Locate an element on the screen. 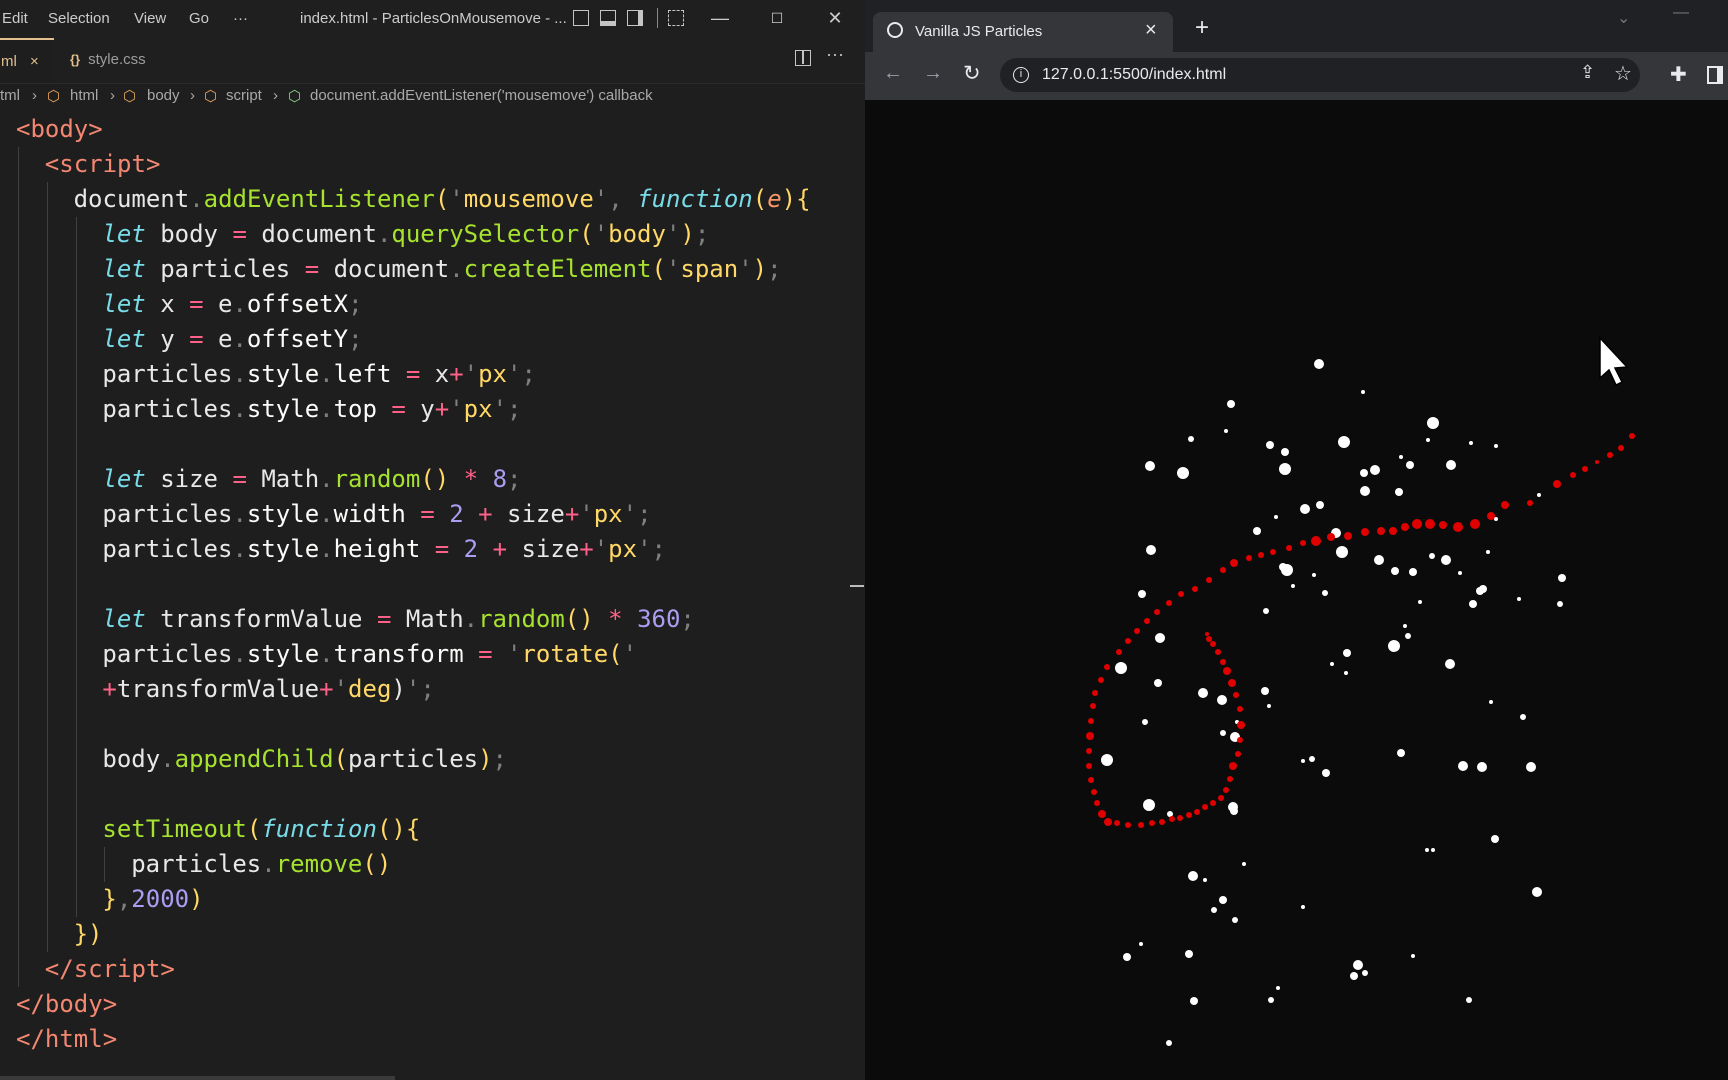 This screenshot has width=1728, height=1080. close-tab-icon: × is located at coordinates (1151, 30).